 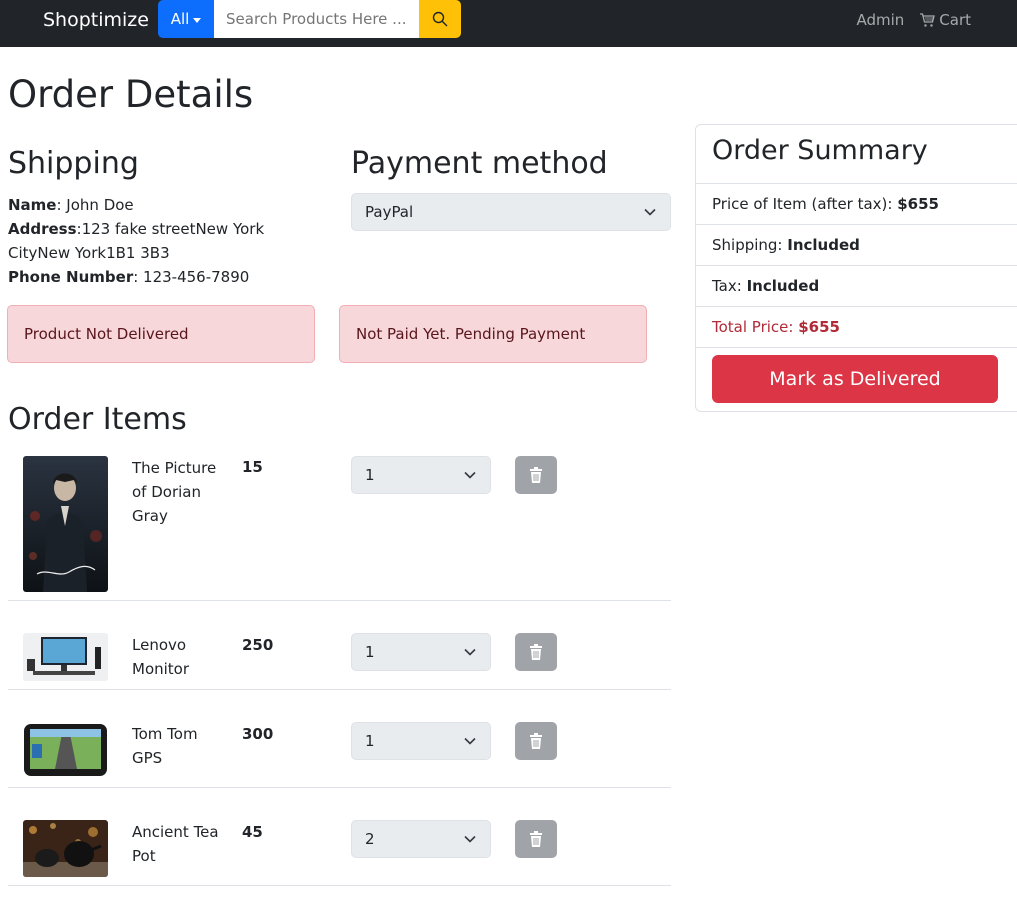 I want to click on item-name: Tom Tom GPS, so click(x=182, y=746).